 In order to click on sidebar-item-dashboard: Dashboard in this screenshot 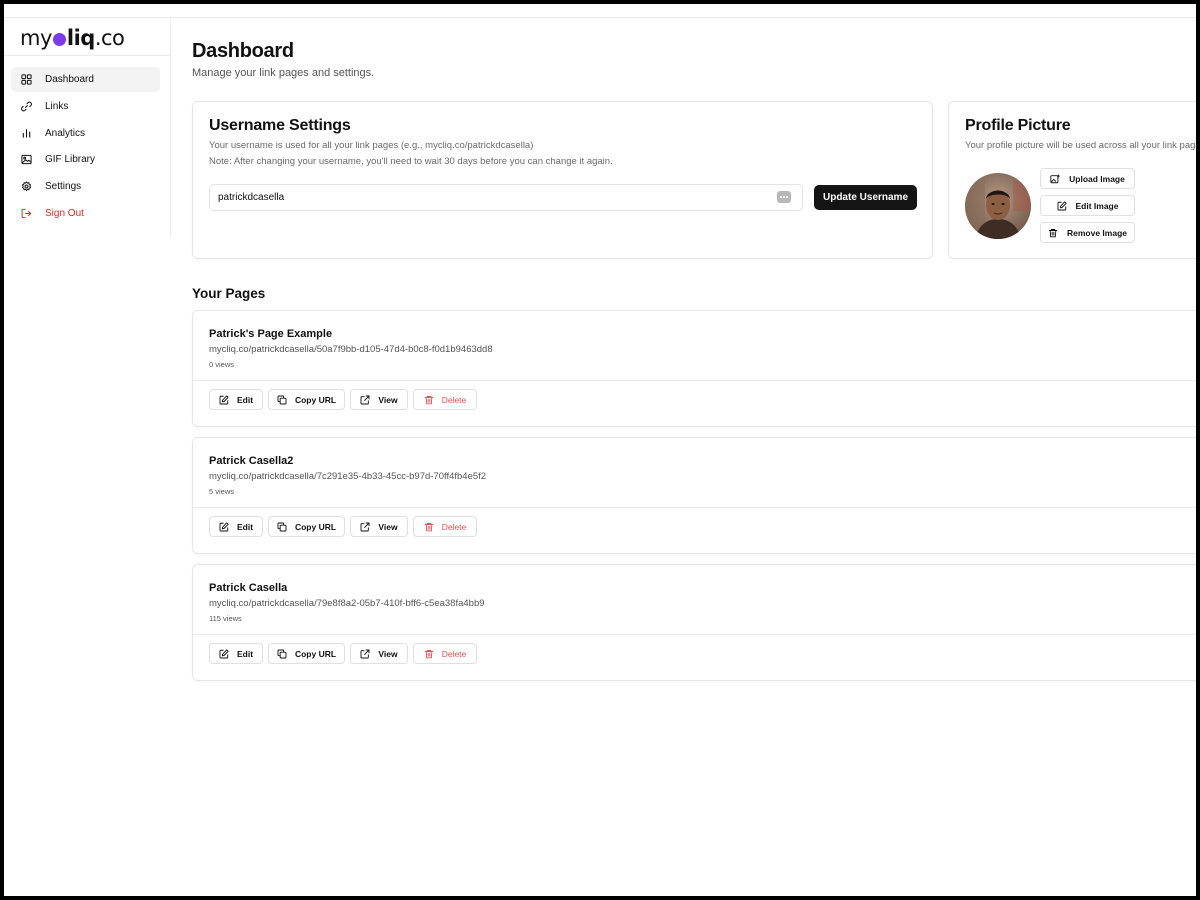, I will do `click(85, 79)`.